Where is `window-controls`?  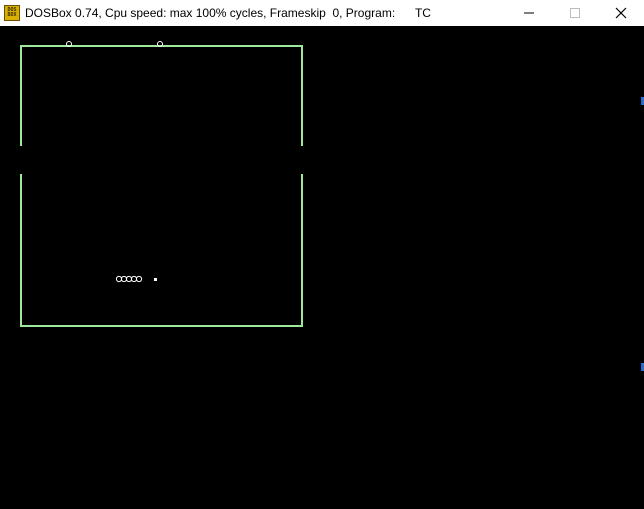
window-controls is located at coordinates (575, 13).